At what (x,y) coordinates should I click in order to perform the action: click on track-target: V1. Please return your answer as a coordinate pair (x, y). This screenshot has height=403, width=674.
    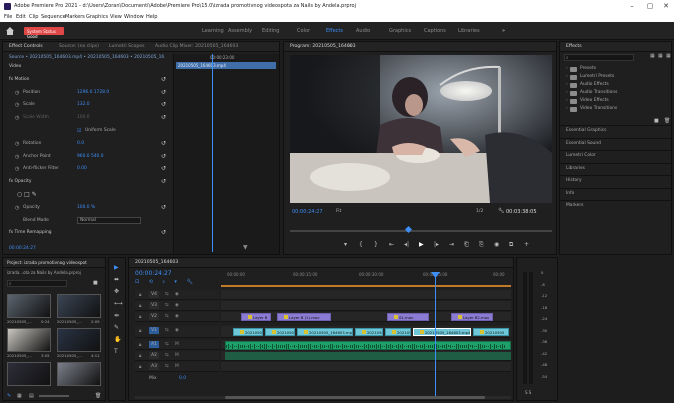
    Looking at the image, I should click on (154, 330).